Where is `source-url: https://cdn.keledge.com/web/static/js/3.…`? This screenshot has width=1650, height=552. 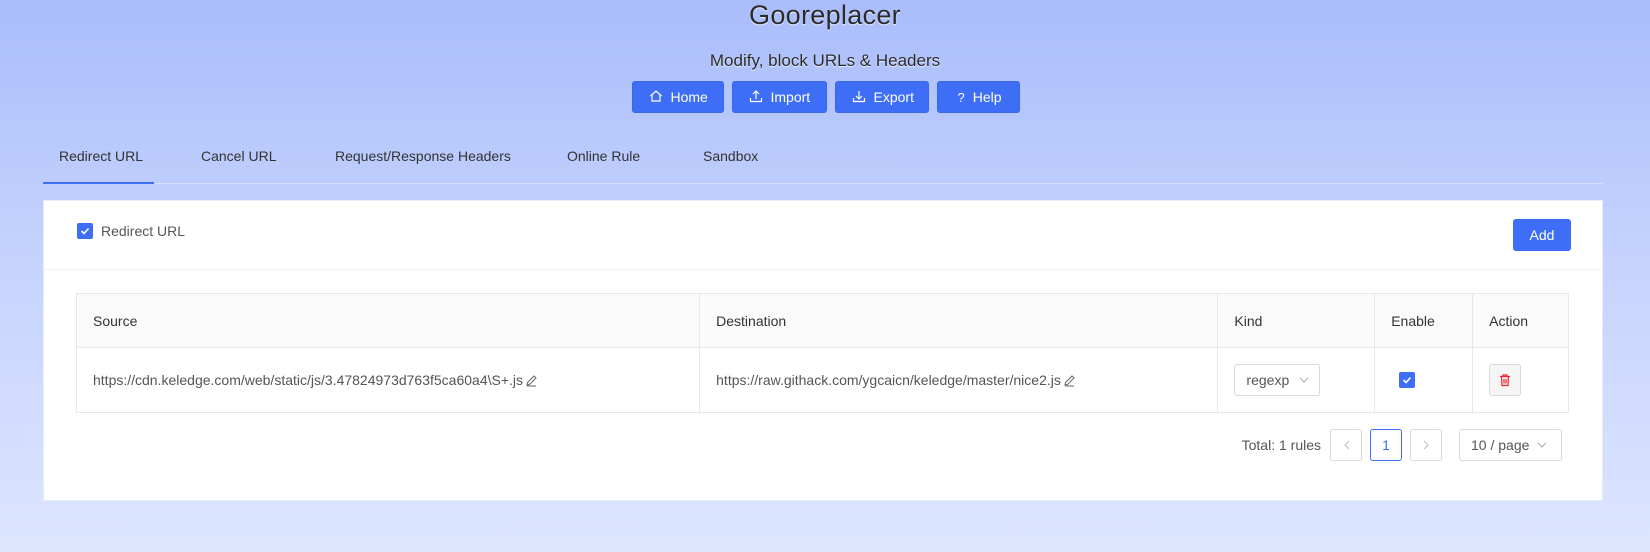 source-url: https://cdn.keledge.com/web/static/js/3.… is located at coordinates (308, 380).